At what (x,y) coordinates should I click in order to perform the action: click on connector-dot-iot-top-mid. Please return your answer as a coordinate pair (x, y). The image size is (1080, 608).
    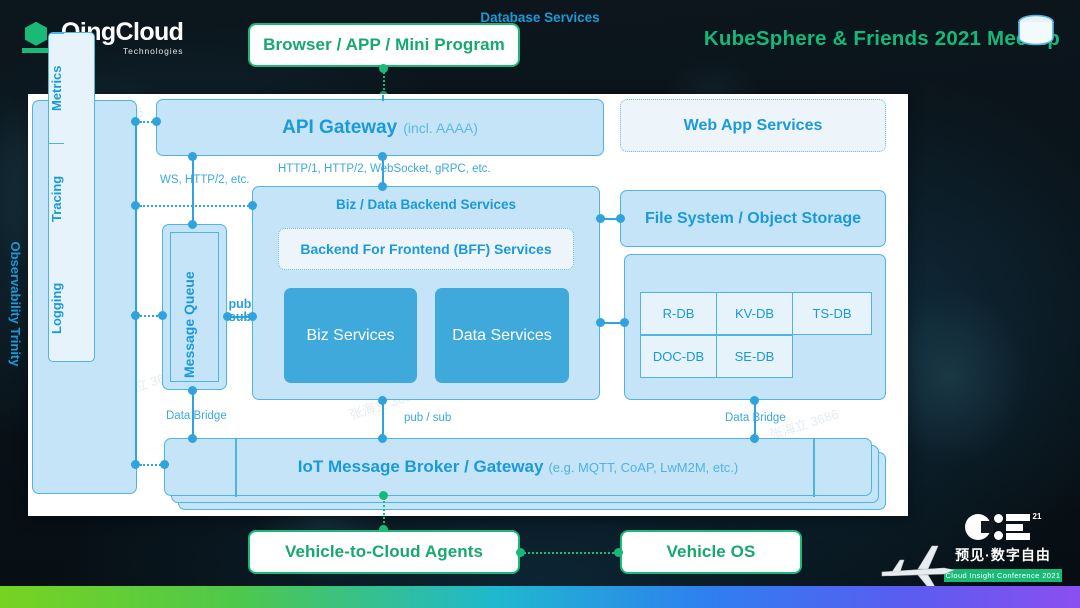
    Looking at the image, I should click on (382, 438).